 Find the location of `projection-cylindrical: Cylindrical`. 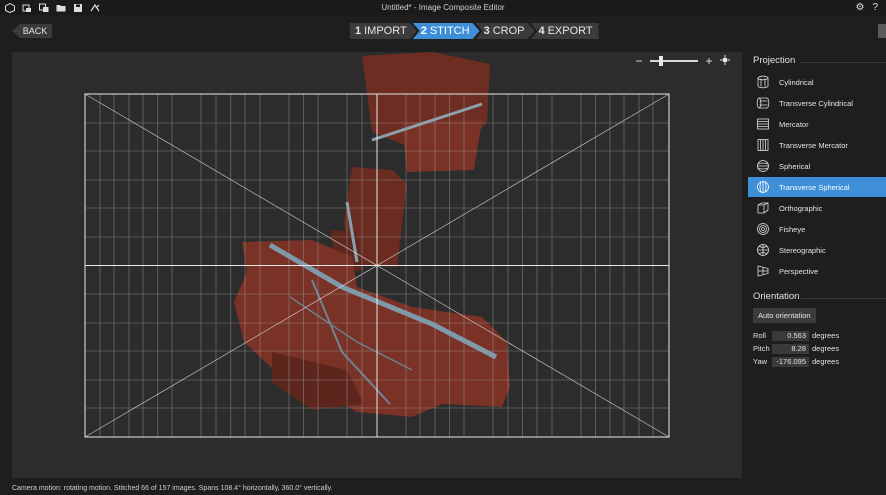

projection-cylindrical: Cylindrical is located at coordinates (817, 82).